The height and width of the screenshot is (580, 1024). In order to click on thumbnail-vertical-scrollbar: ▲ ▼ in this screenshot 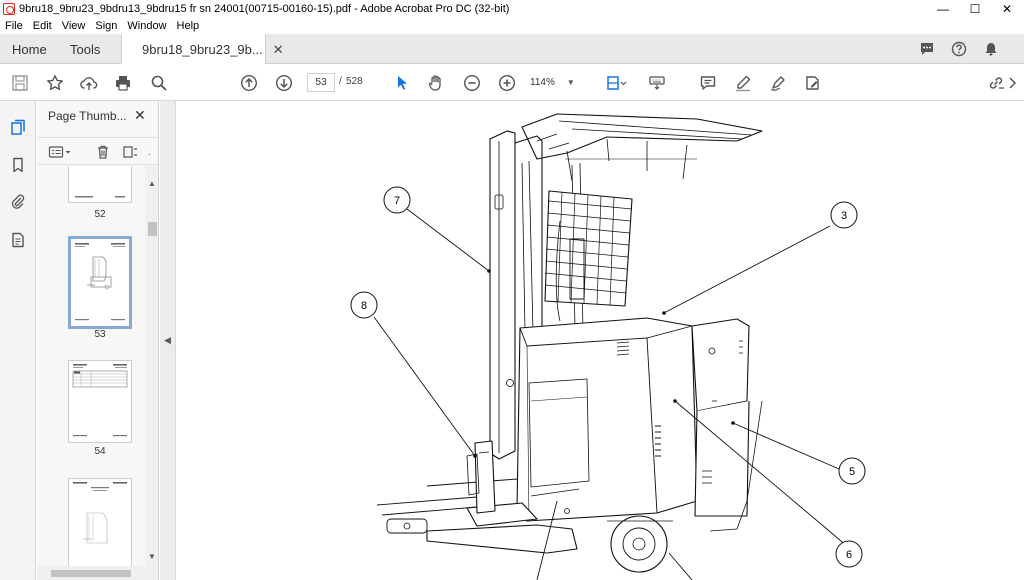, I will do `click(151, 371)`.